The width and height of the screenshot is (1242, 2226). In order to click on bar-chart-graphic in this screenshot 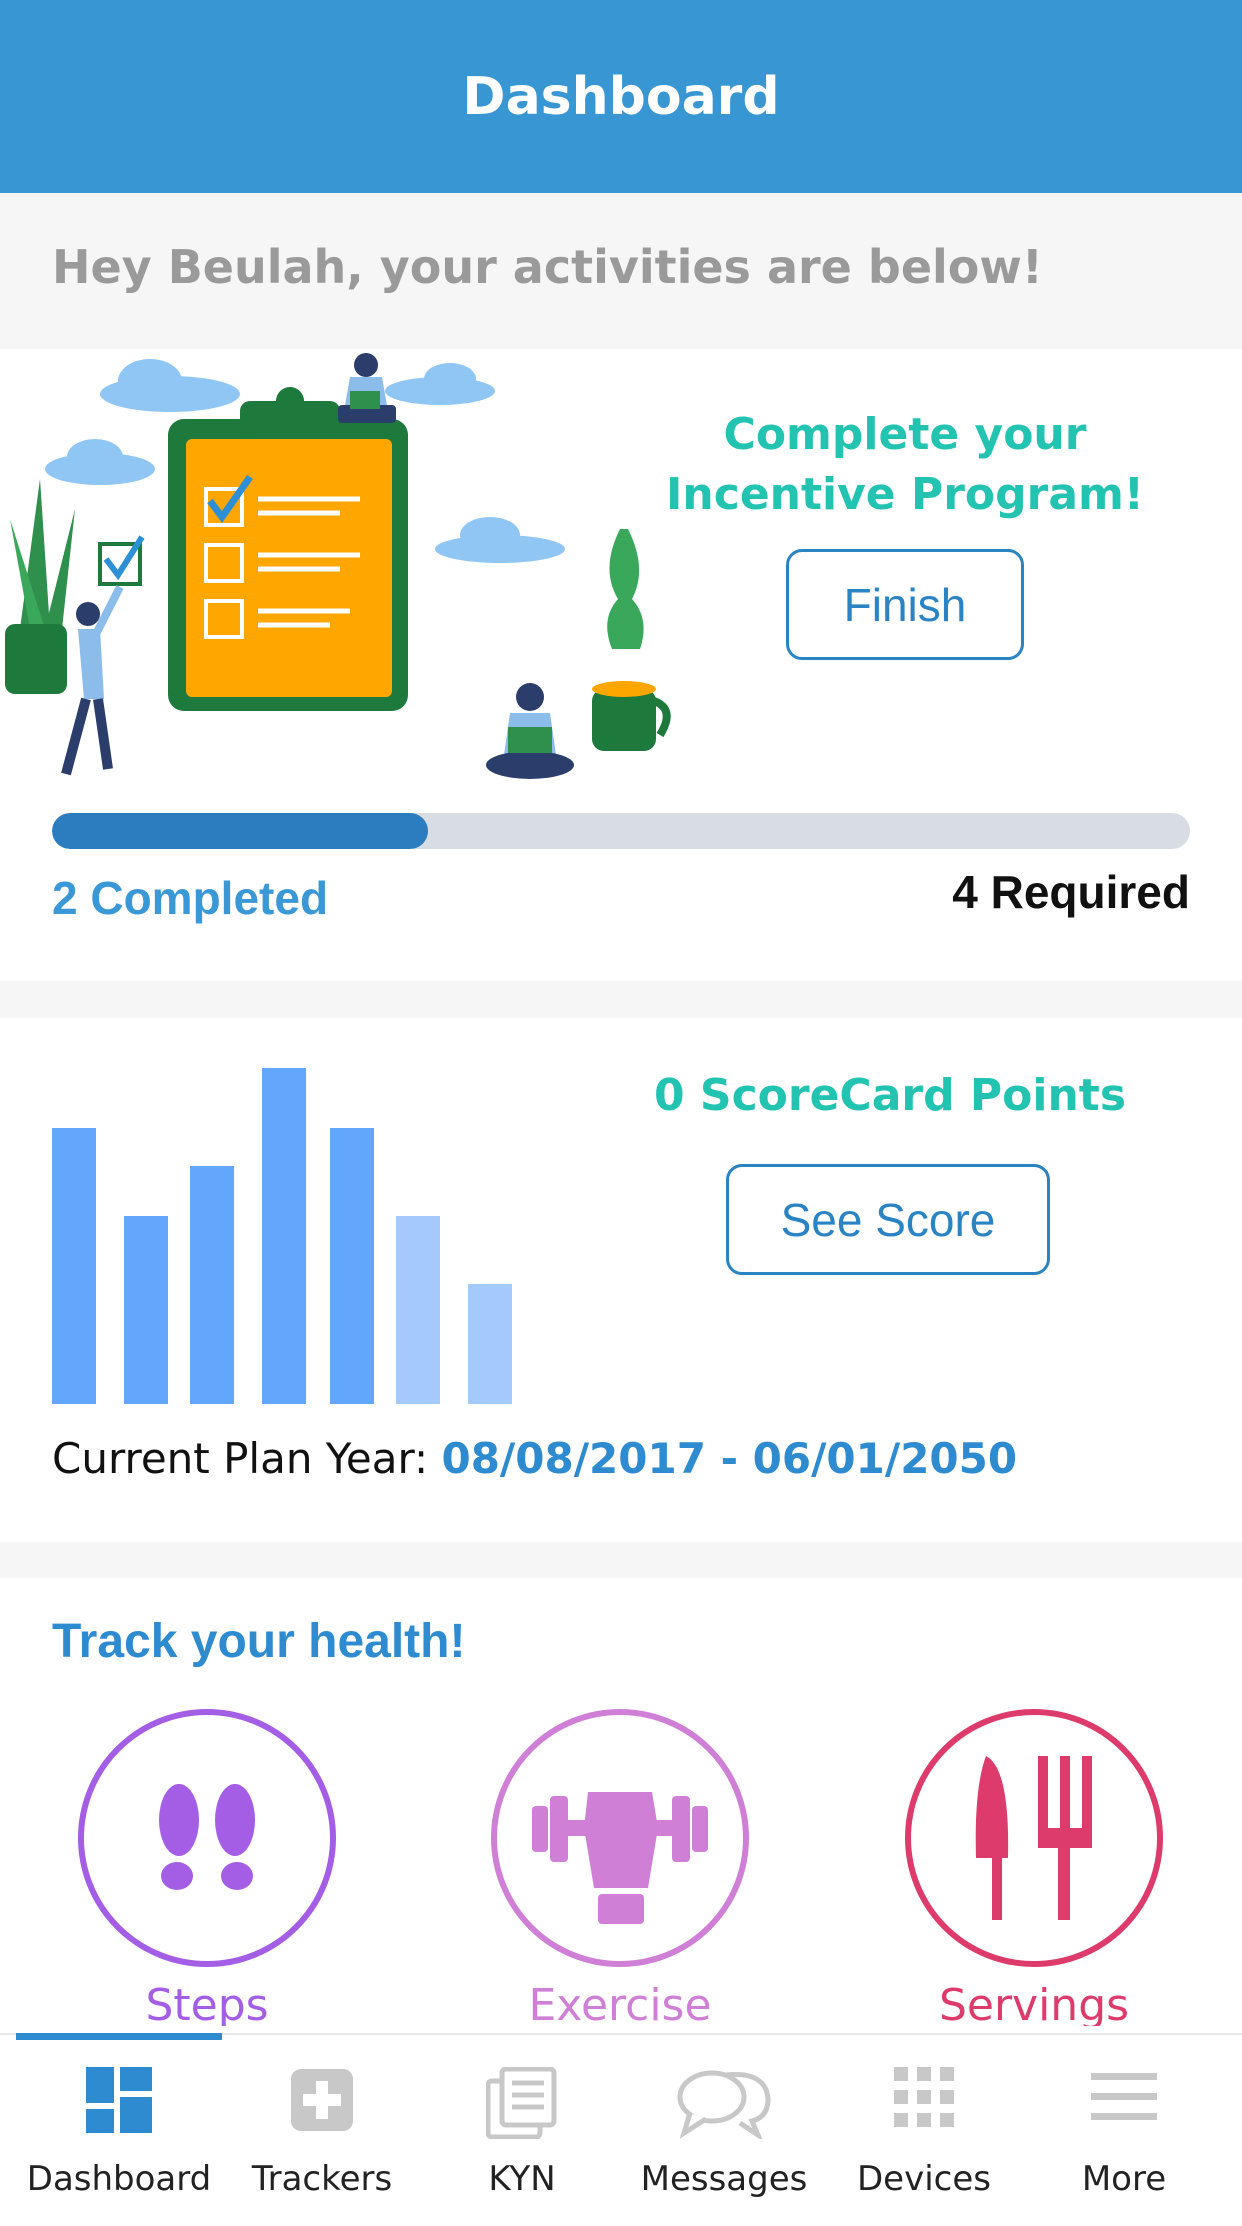, I will do `click(282, 1236)`.